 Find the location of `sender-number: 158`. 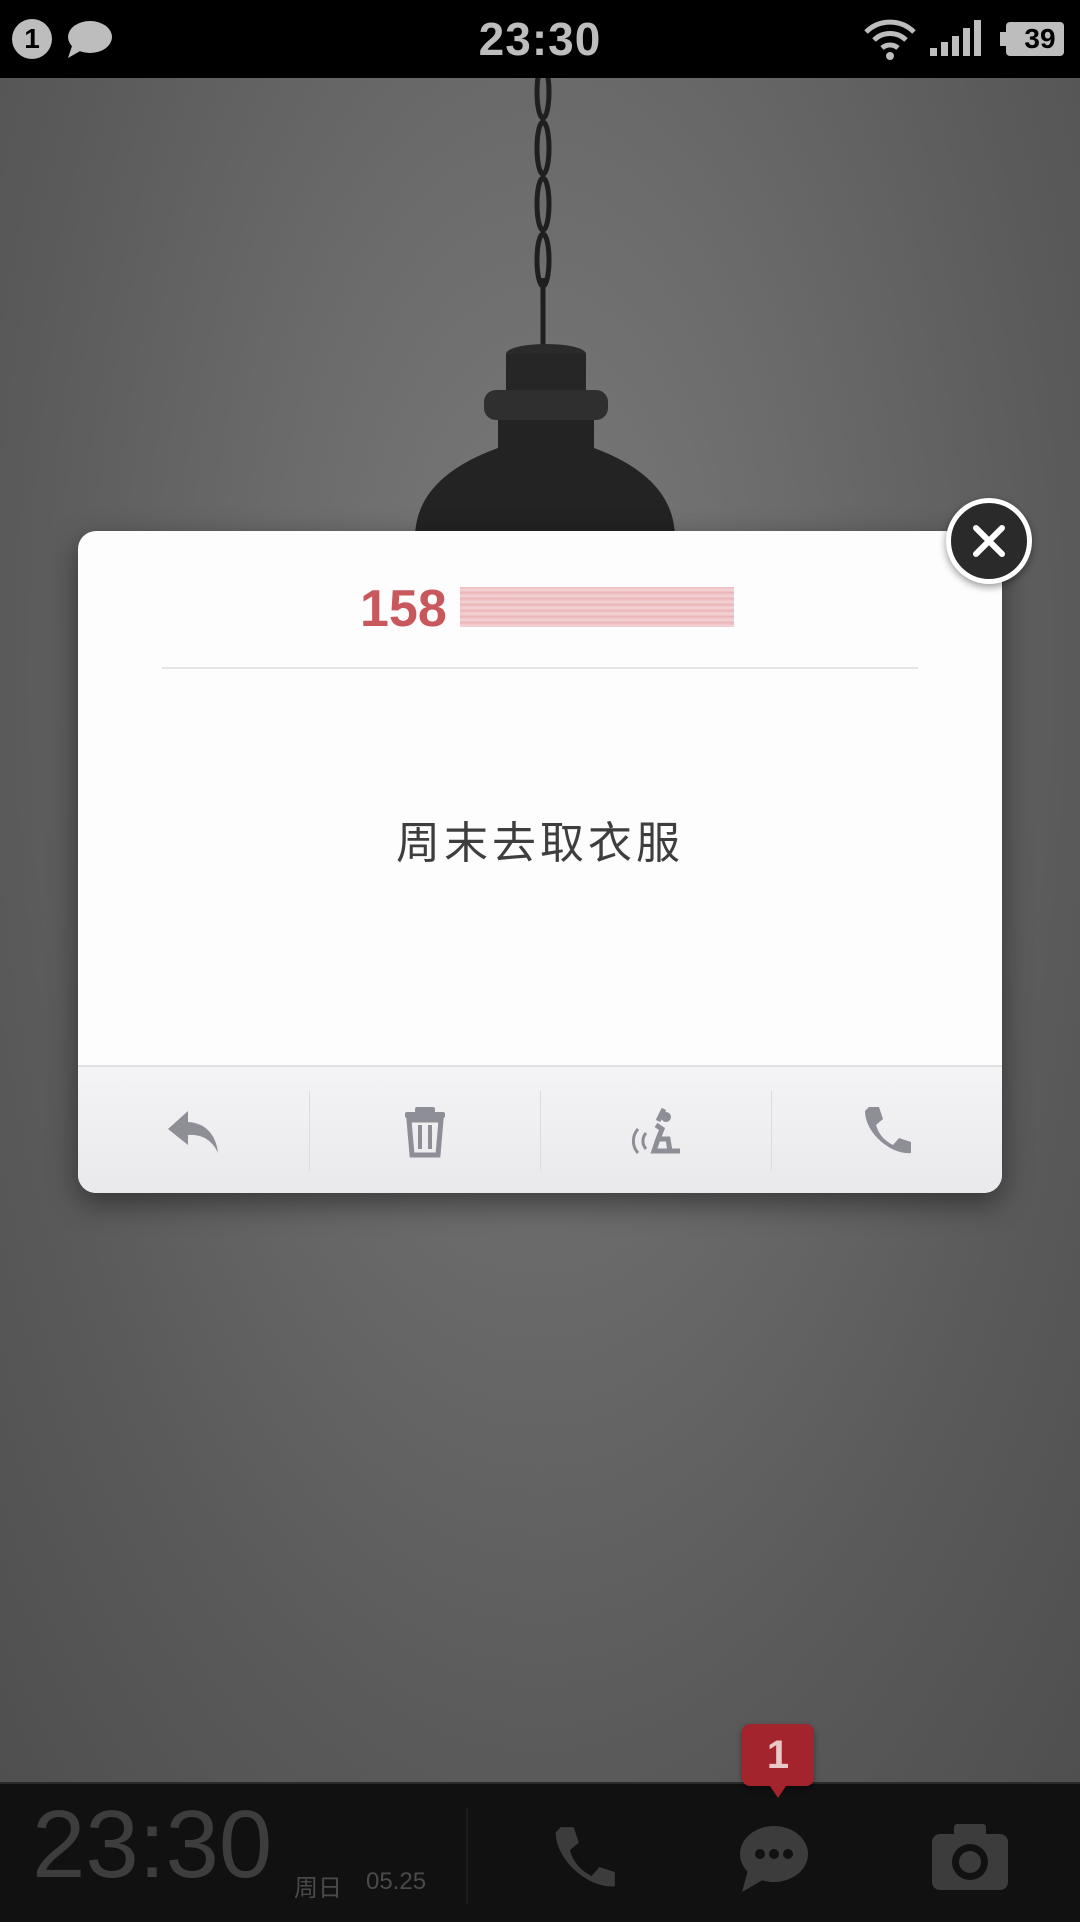

sender-number: 158 is located at coordinates (403, 609).